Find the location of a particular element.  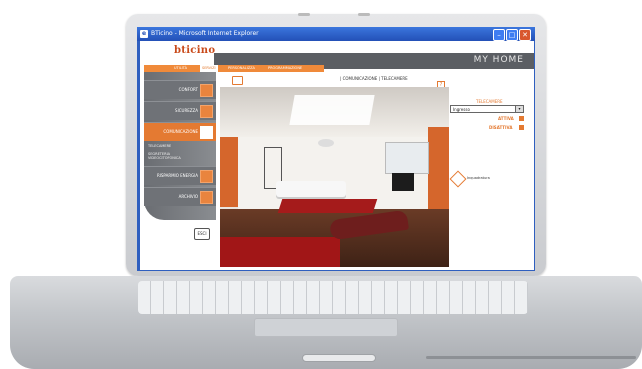

orange-wall-right is located at coordinates (438, 172).